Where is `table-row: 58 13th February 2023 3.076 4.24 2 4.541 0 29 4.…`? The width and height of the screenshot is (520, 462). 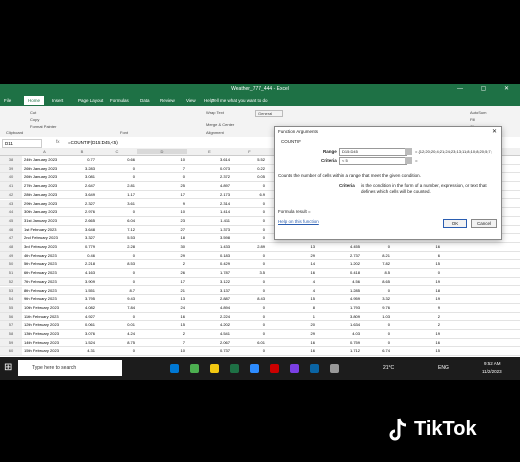 table-row: 58 13th February 2023 3.076 4.24 2 4.541 0 29 4.… is located at coordinates (260, 334).